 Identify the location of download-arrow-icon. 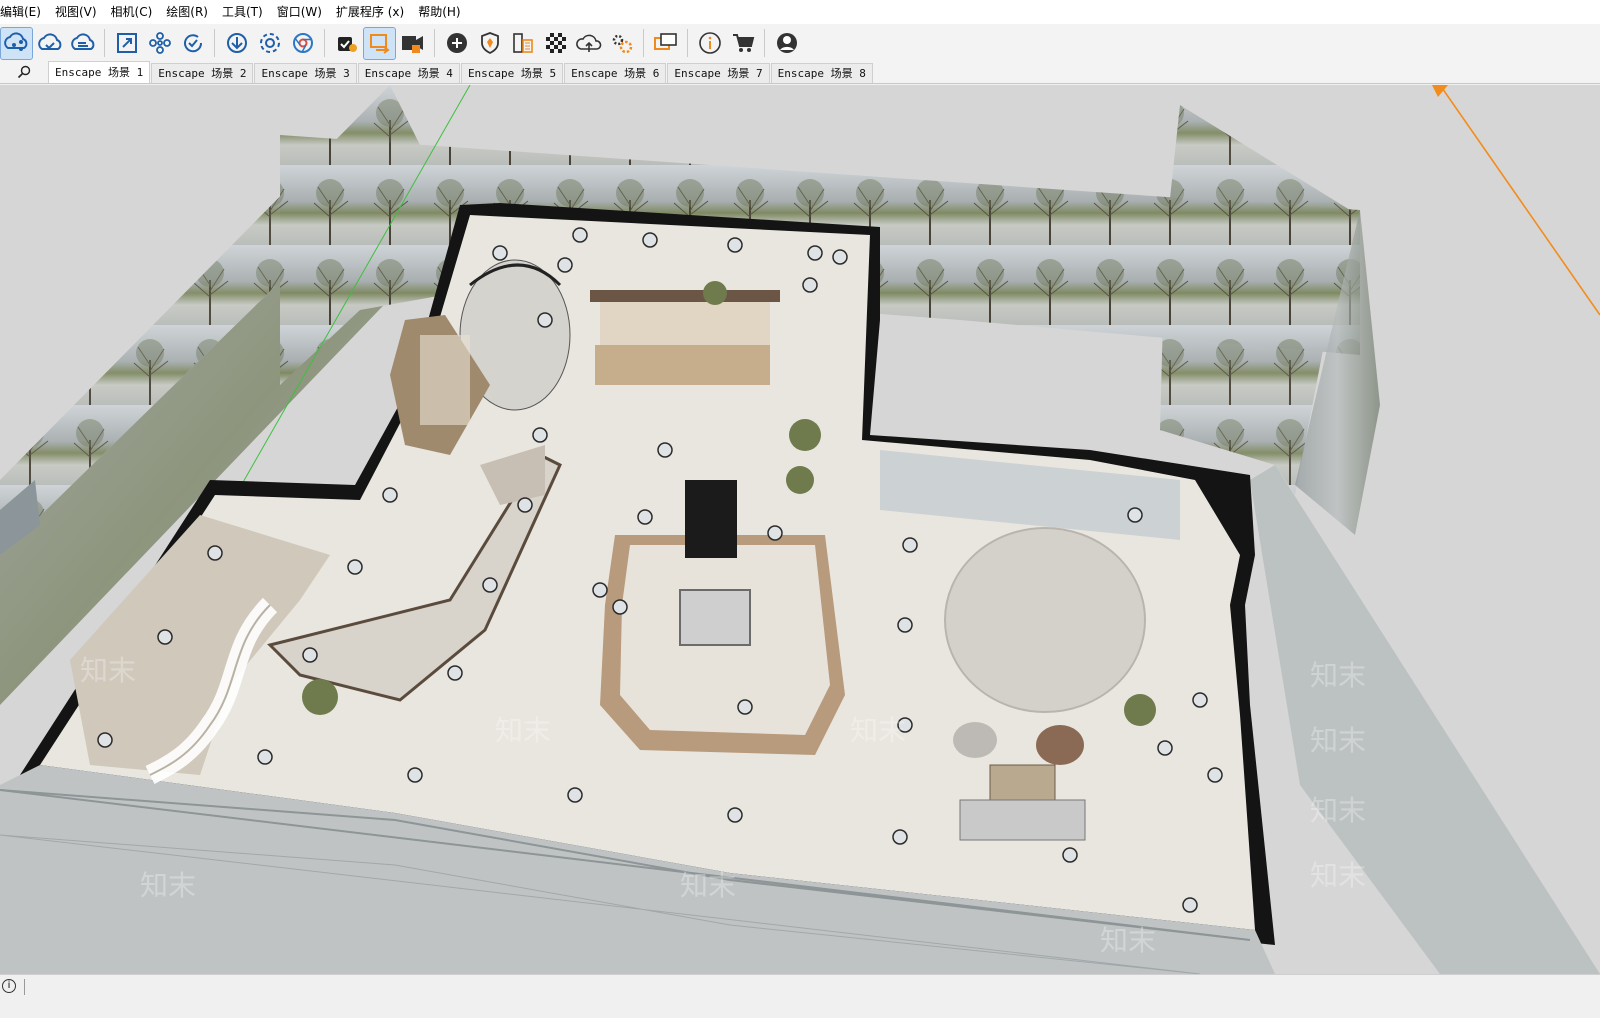
(236, 43).